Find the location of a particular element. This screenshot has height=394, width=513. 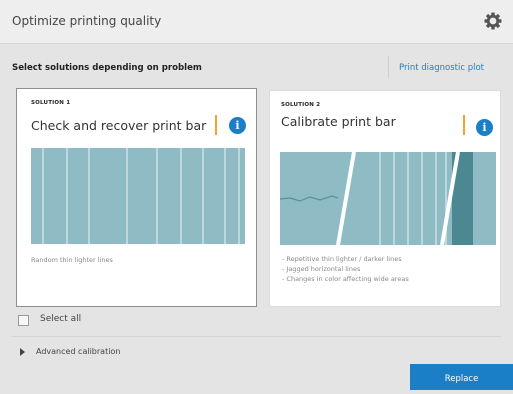

solution-description: Random thin lighter lines is located at coordinates (72, 260).